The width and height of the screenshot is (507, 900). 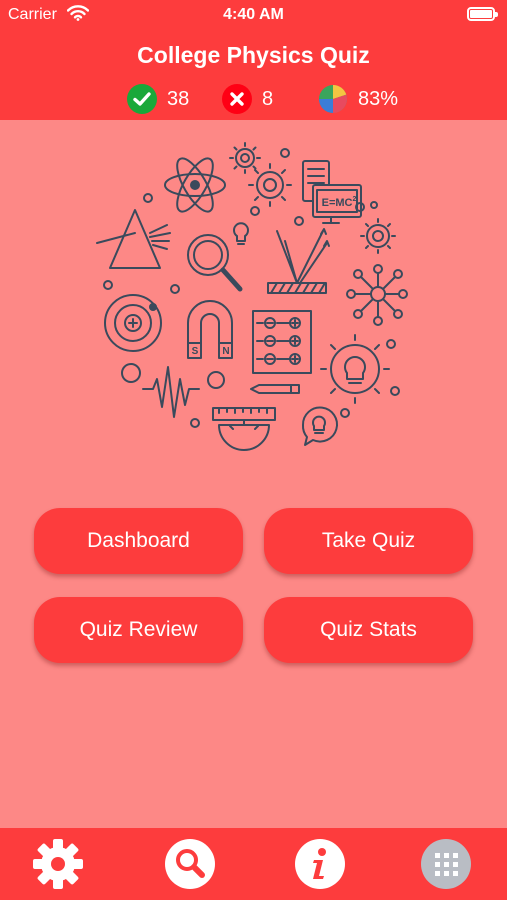 What do you see at coordinates (253, 864) in the screenshot?
I see `tab-bar` at bounding box center [253, 864].